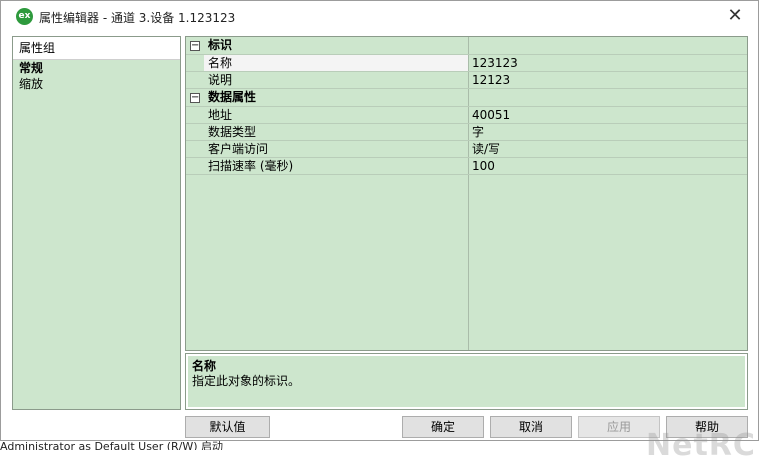 This screenshot has height=463, width=760. I want to click on description-content: 名称 指定此对象的标识。, so click(466, 381).